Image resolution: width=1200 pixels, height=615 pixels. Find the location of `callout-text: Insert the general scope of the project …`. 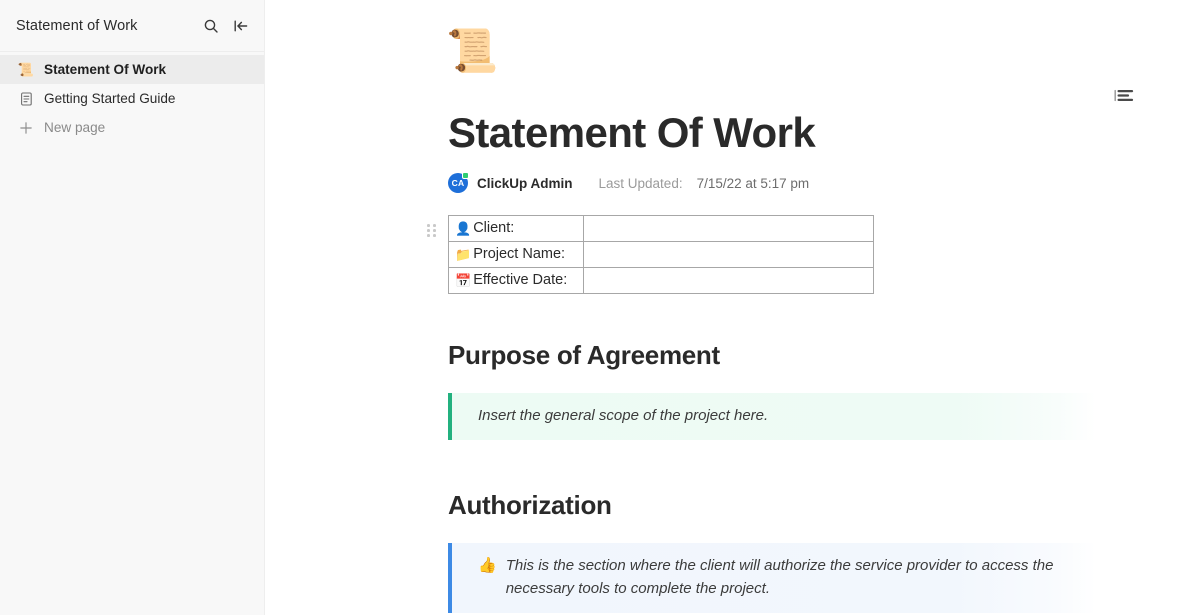

callout-text: Insert the general scope of the project … is located at coordinates (623, 416).